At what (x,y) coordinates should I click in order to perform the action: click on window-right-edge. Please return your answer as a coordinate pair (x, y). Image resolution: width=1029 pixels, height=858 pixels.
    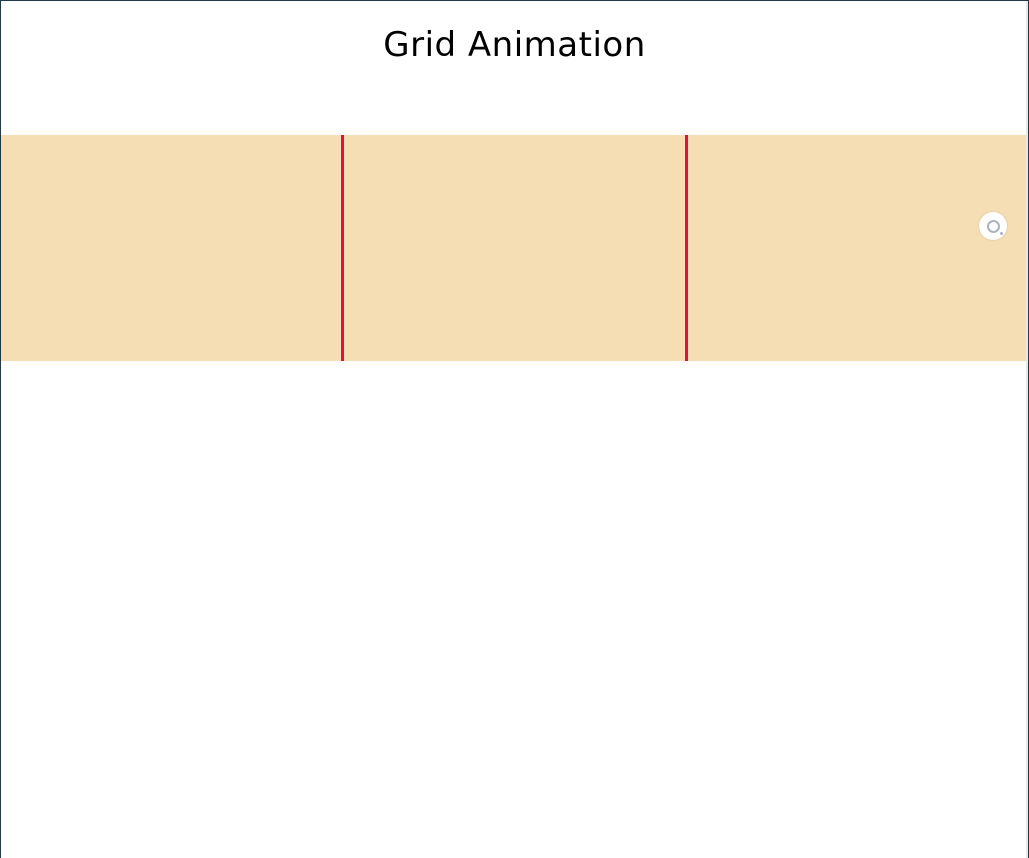
    Looking at the image, I should click on (1027, 429).